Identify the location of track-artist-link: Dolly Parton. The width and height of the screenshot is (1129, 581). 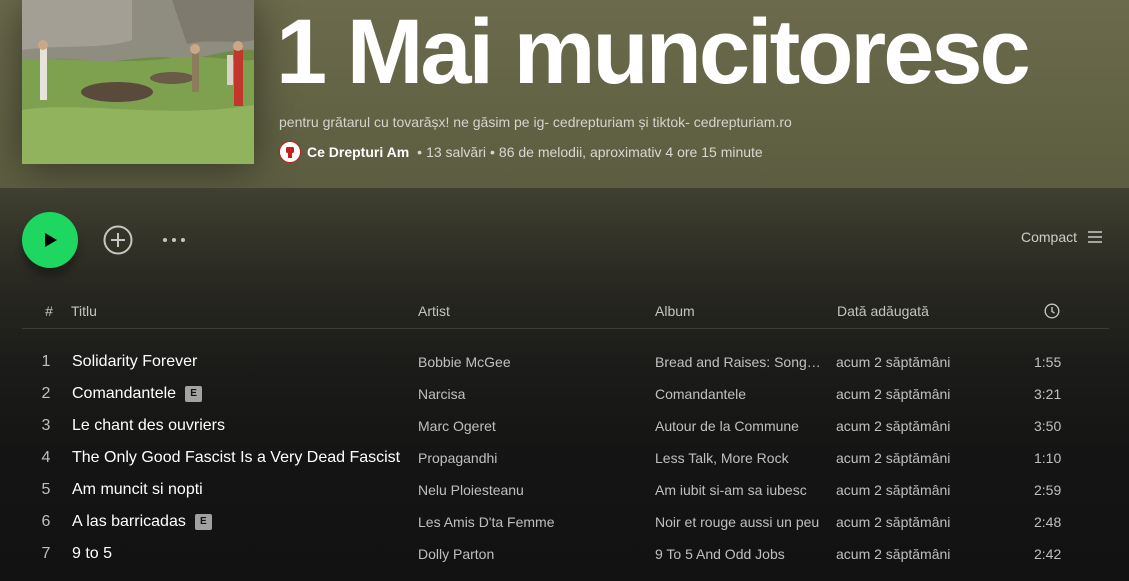
(456, 554).